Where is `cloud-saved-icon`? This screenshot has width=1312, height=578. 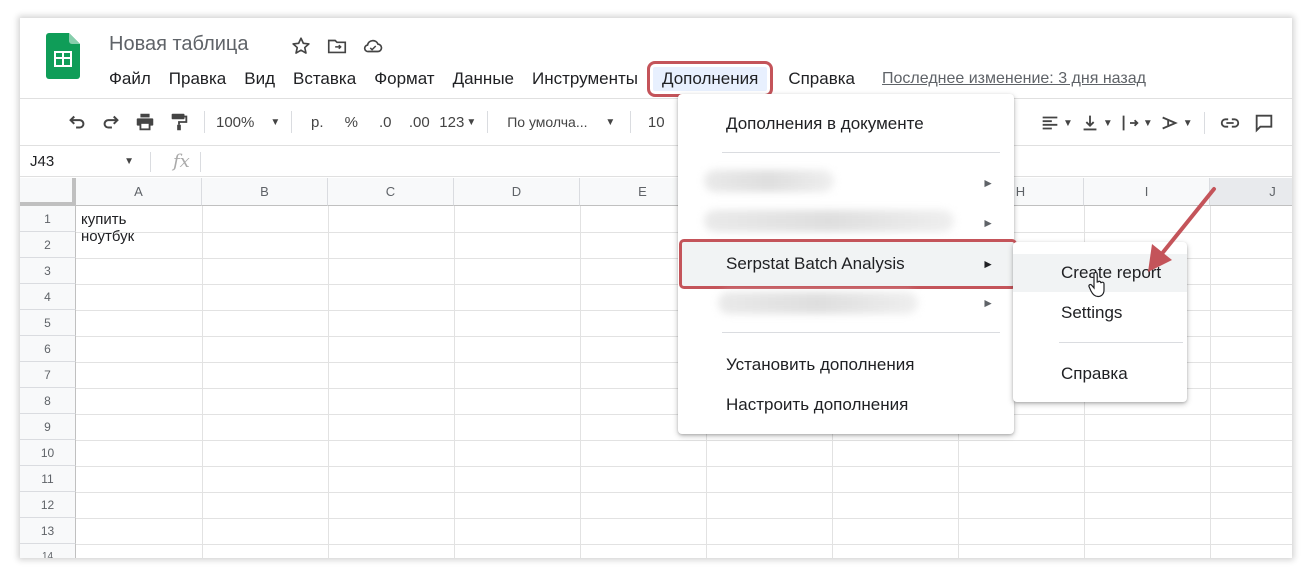
cloud-saved-icon is located at coordinates (373, 46).